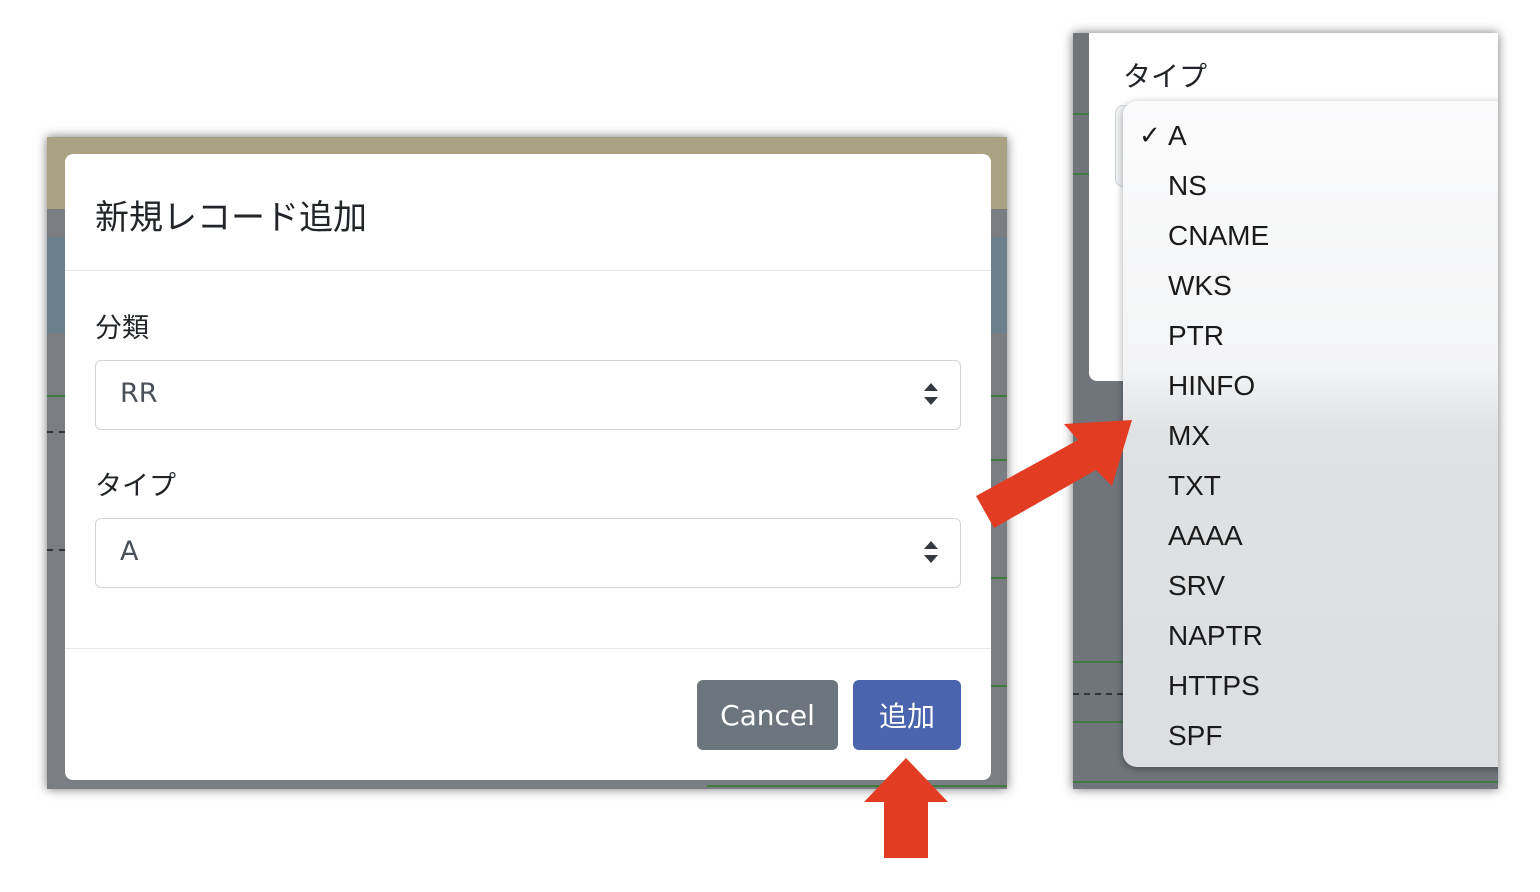  I want to click on arrow-right-icon, so click(1054, 474).